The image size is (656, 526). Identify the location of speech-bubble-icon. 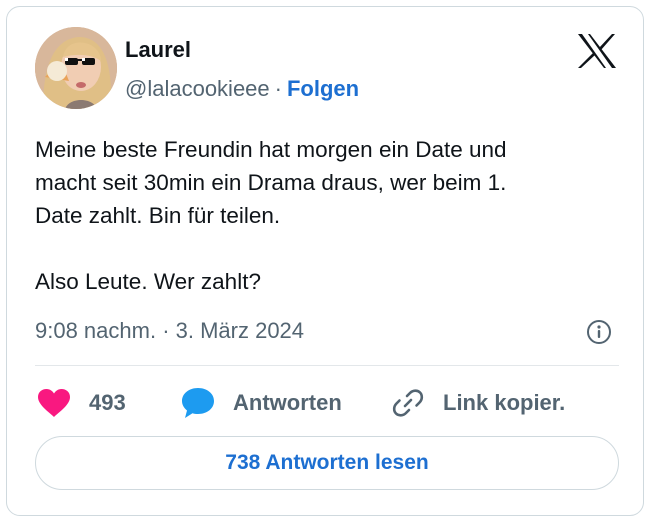
(198, 403).